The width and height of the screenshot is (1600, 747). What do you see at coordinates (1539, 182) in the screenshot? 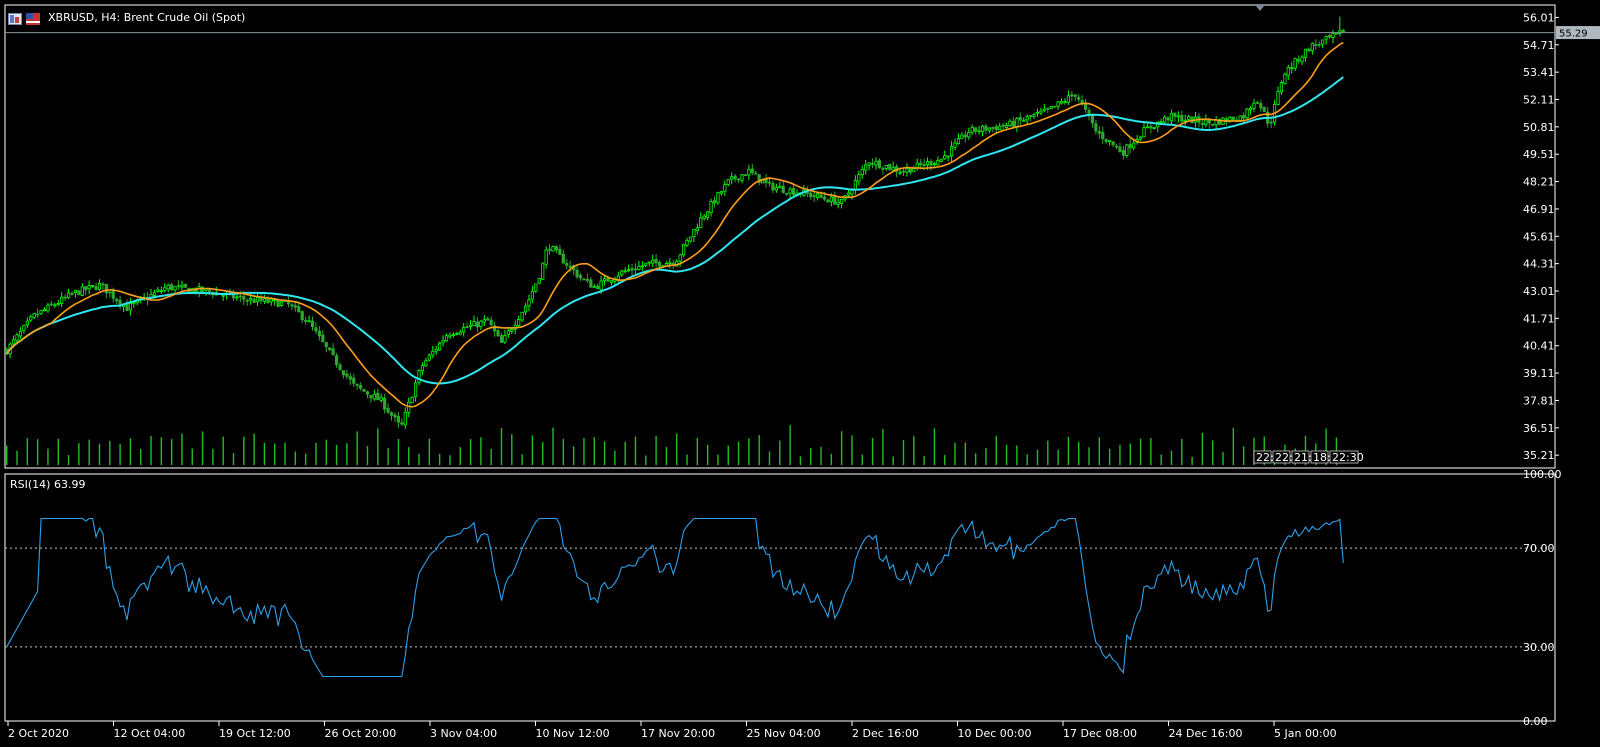
I see `price-tick-label: 48.21` at bounding box center [1539, 182].